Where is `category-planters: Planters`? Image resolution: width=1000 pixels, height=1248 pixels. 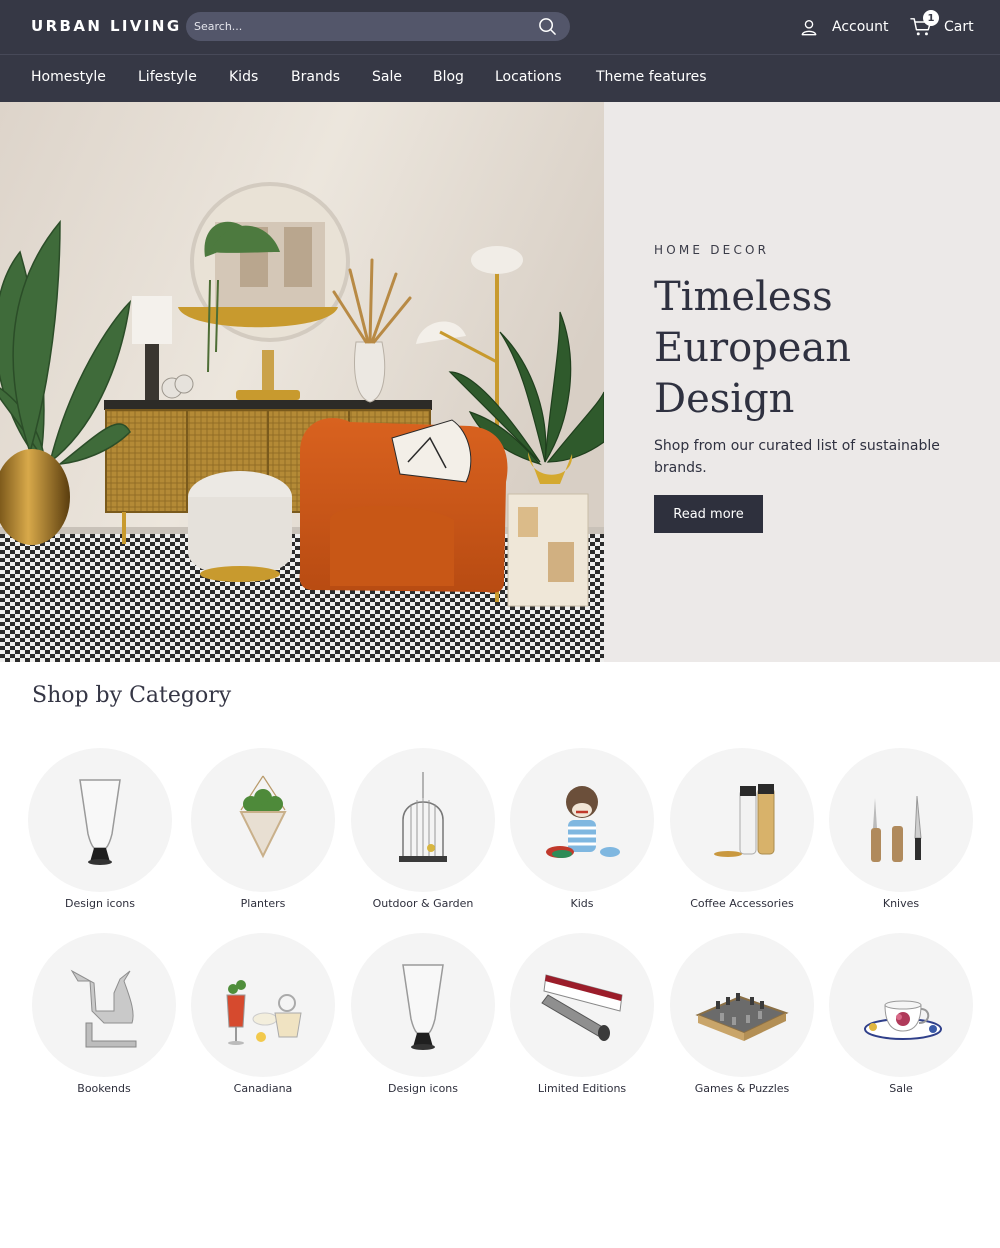 category-planters: Planters is located at coordinates (263, 833).